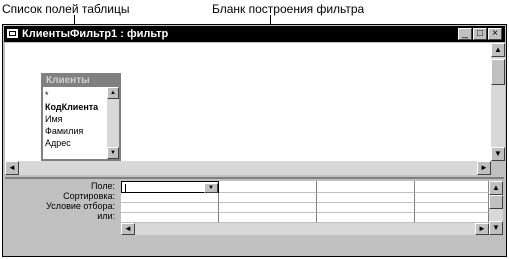  Describe the element at coordinates (75, 131) in the screenshot. I see `field-item-last-name: Фамилия` at that location.